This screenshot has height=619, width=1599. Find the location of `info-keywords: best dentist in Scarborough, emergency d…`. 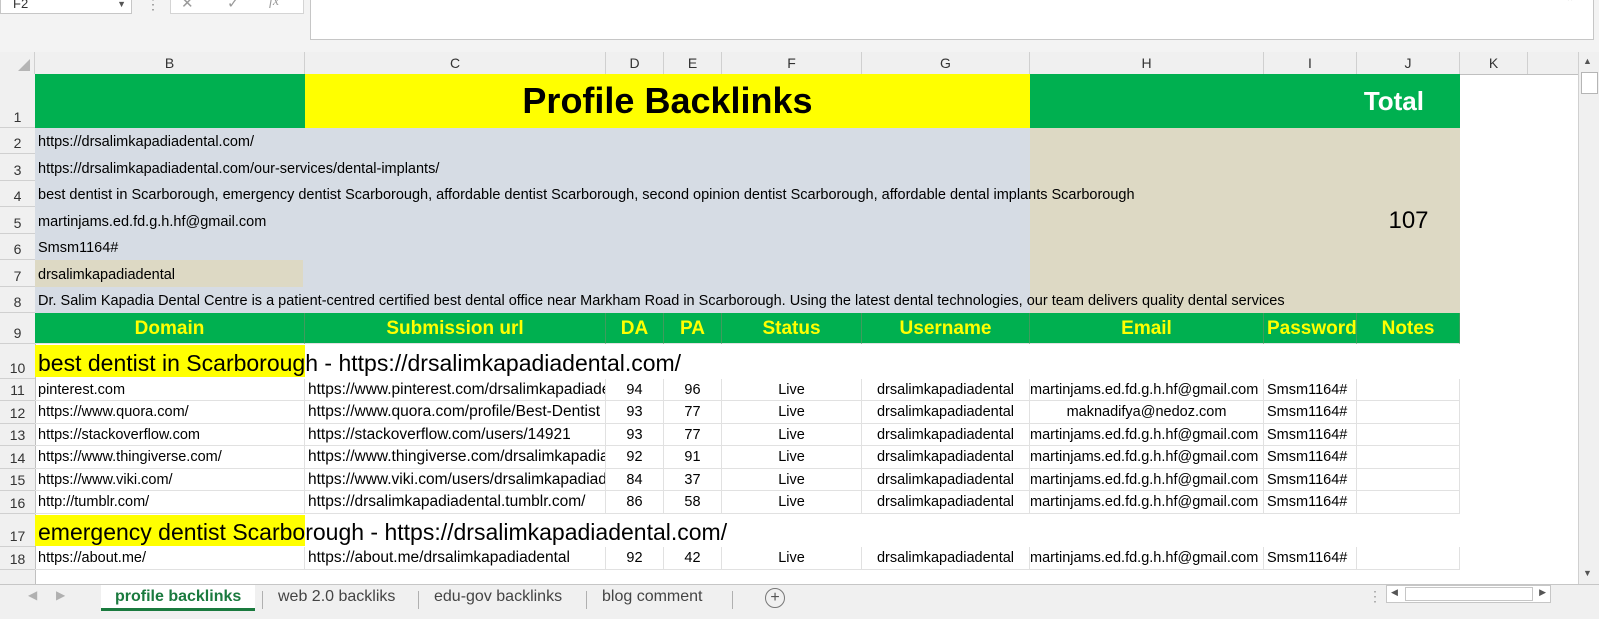

info-keywords: best dentist in Scarborough, emergency d… is located at coordinates (735, 194).